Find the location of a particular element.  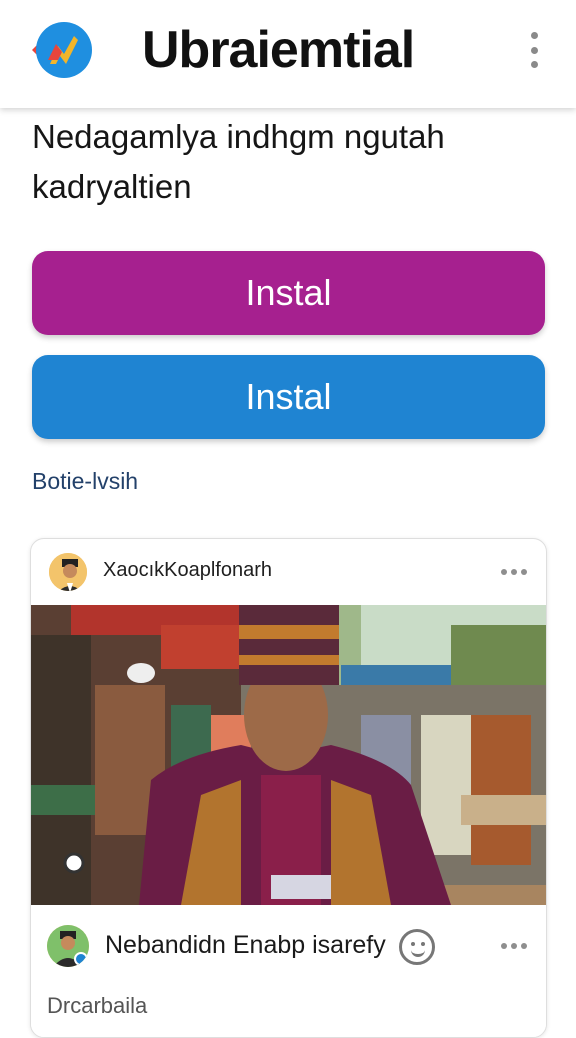

headline-line-2: kadryaltien is located at coordinates (112, 186).